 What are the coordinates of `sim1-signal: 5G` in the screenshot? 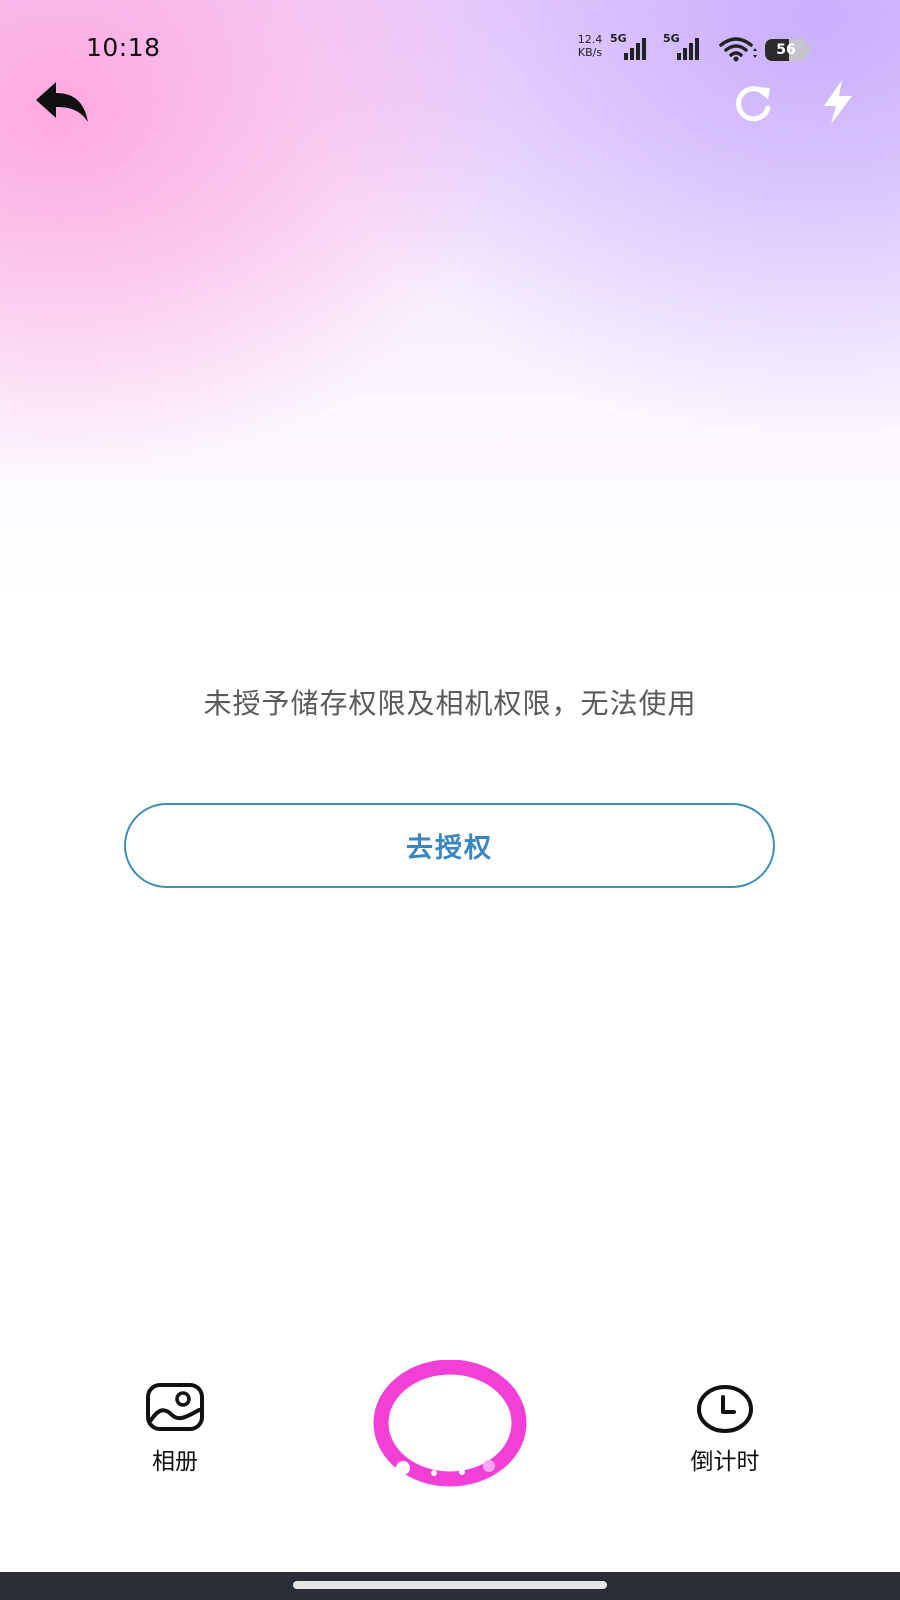 It's located at (632, 47).